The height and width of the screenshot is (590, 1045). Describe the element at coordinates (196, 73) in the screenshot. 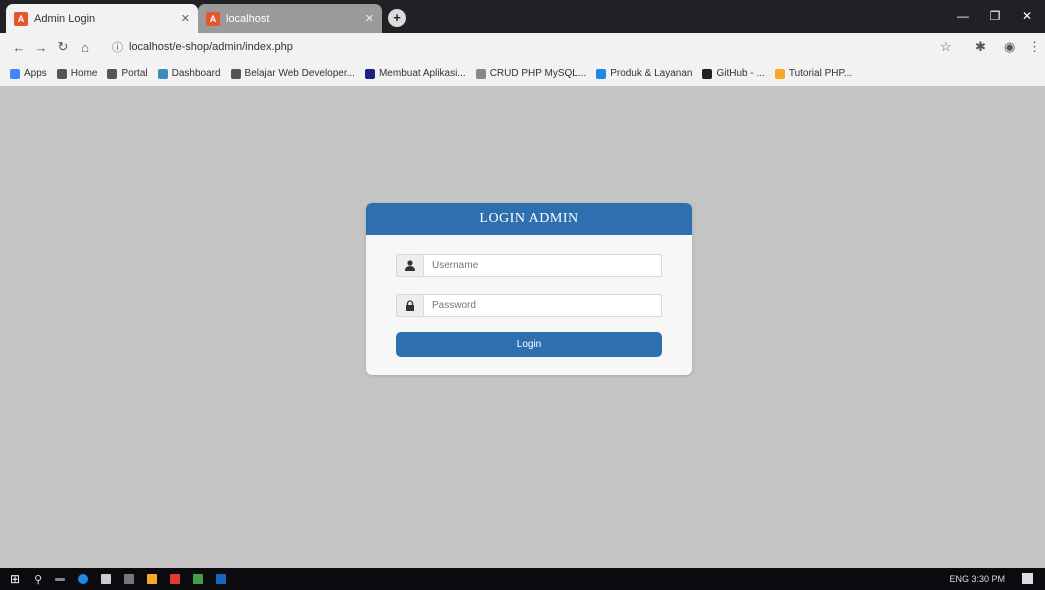

I see `bookmark-label: Dashboard` at that location.